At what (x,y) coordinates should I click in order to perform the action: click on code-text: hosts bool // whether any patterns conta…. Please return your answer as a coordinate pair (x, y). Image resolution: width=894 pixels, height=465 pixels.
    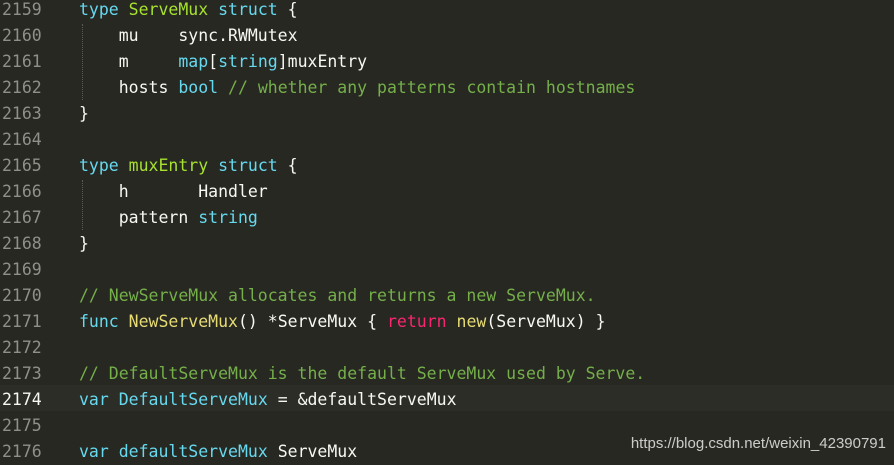
    Looking at the image, I should click on (357, 88).